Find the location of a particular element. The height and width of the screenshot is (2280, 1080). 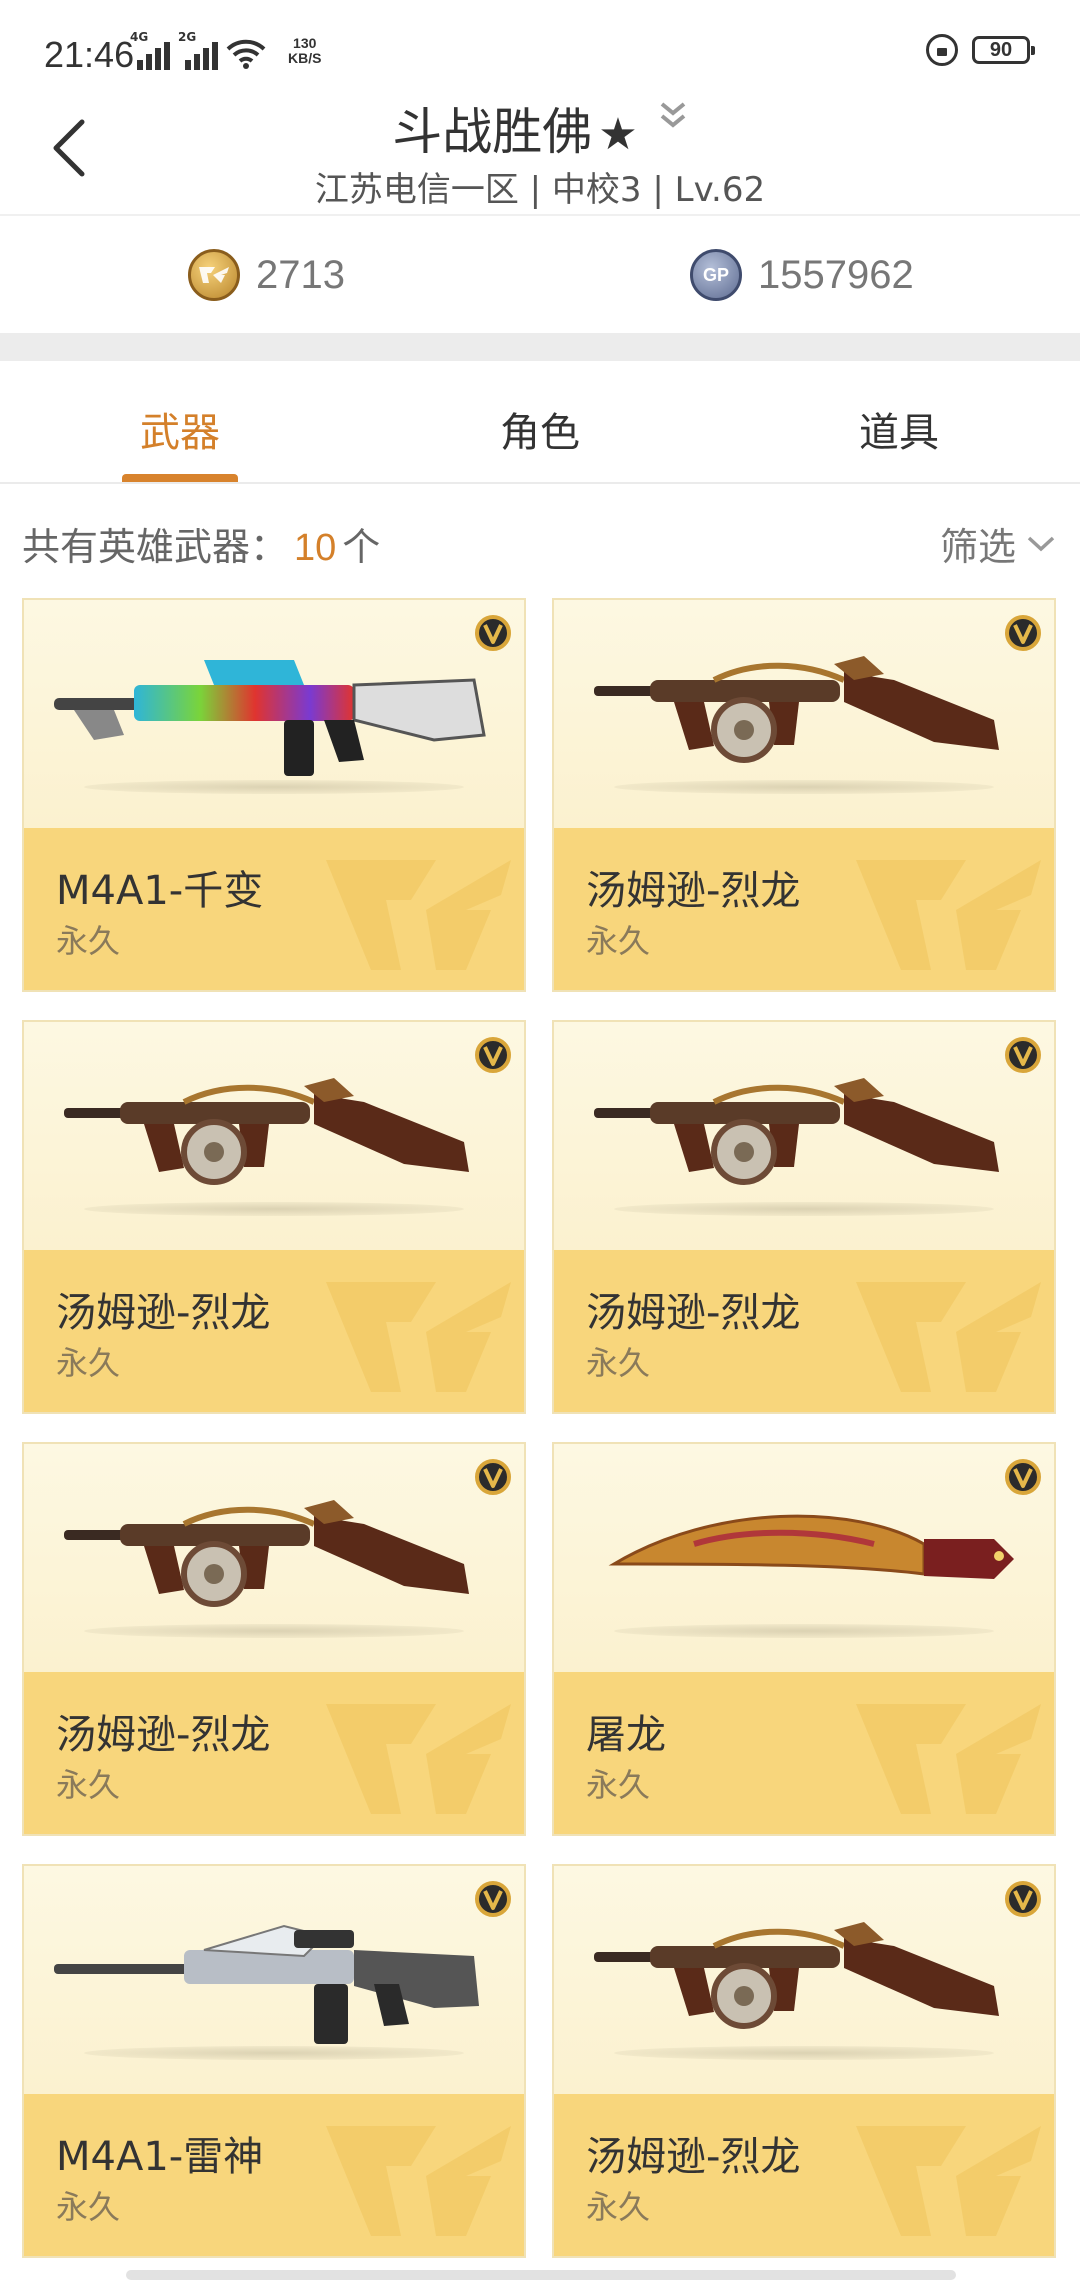

tab-weapons: 武器 is located at coordinates (180, 429).